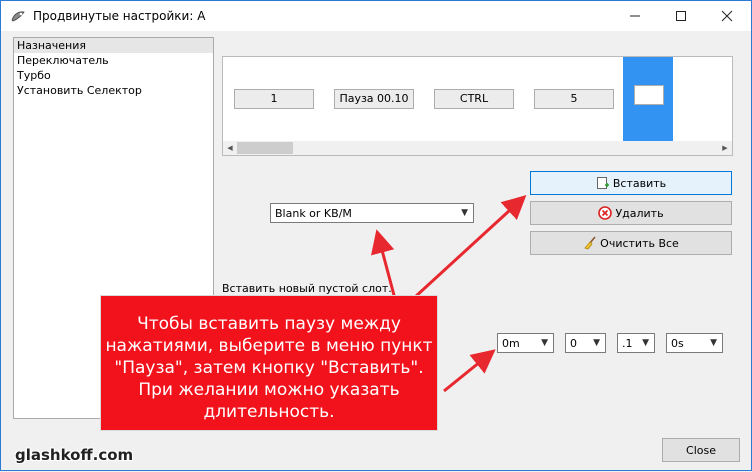 The width and height of the screenshot is (752, 472). What do you see at coordinates (74, 455) in the screenshot?
I see `site-watermark: glashkoff.com` at bounding box center [74, 455].